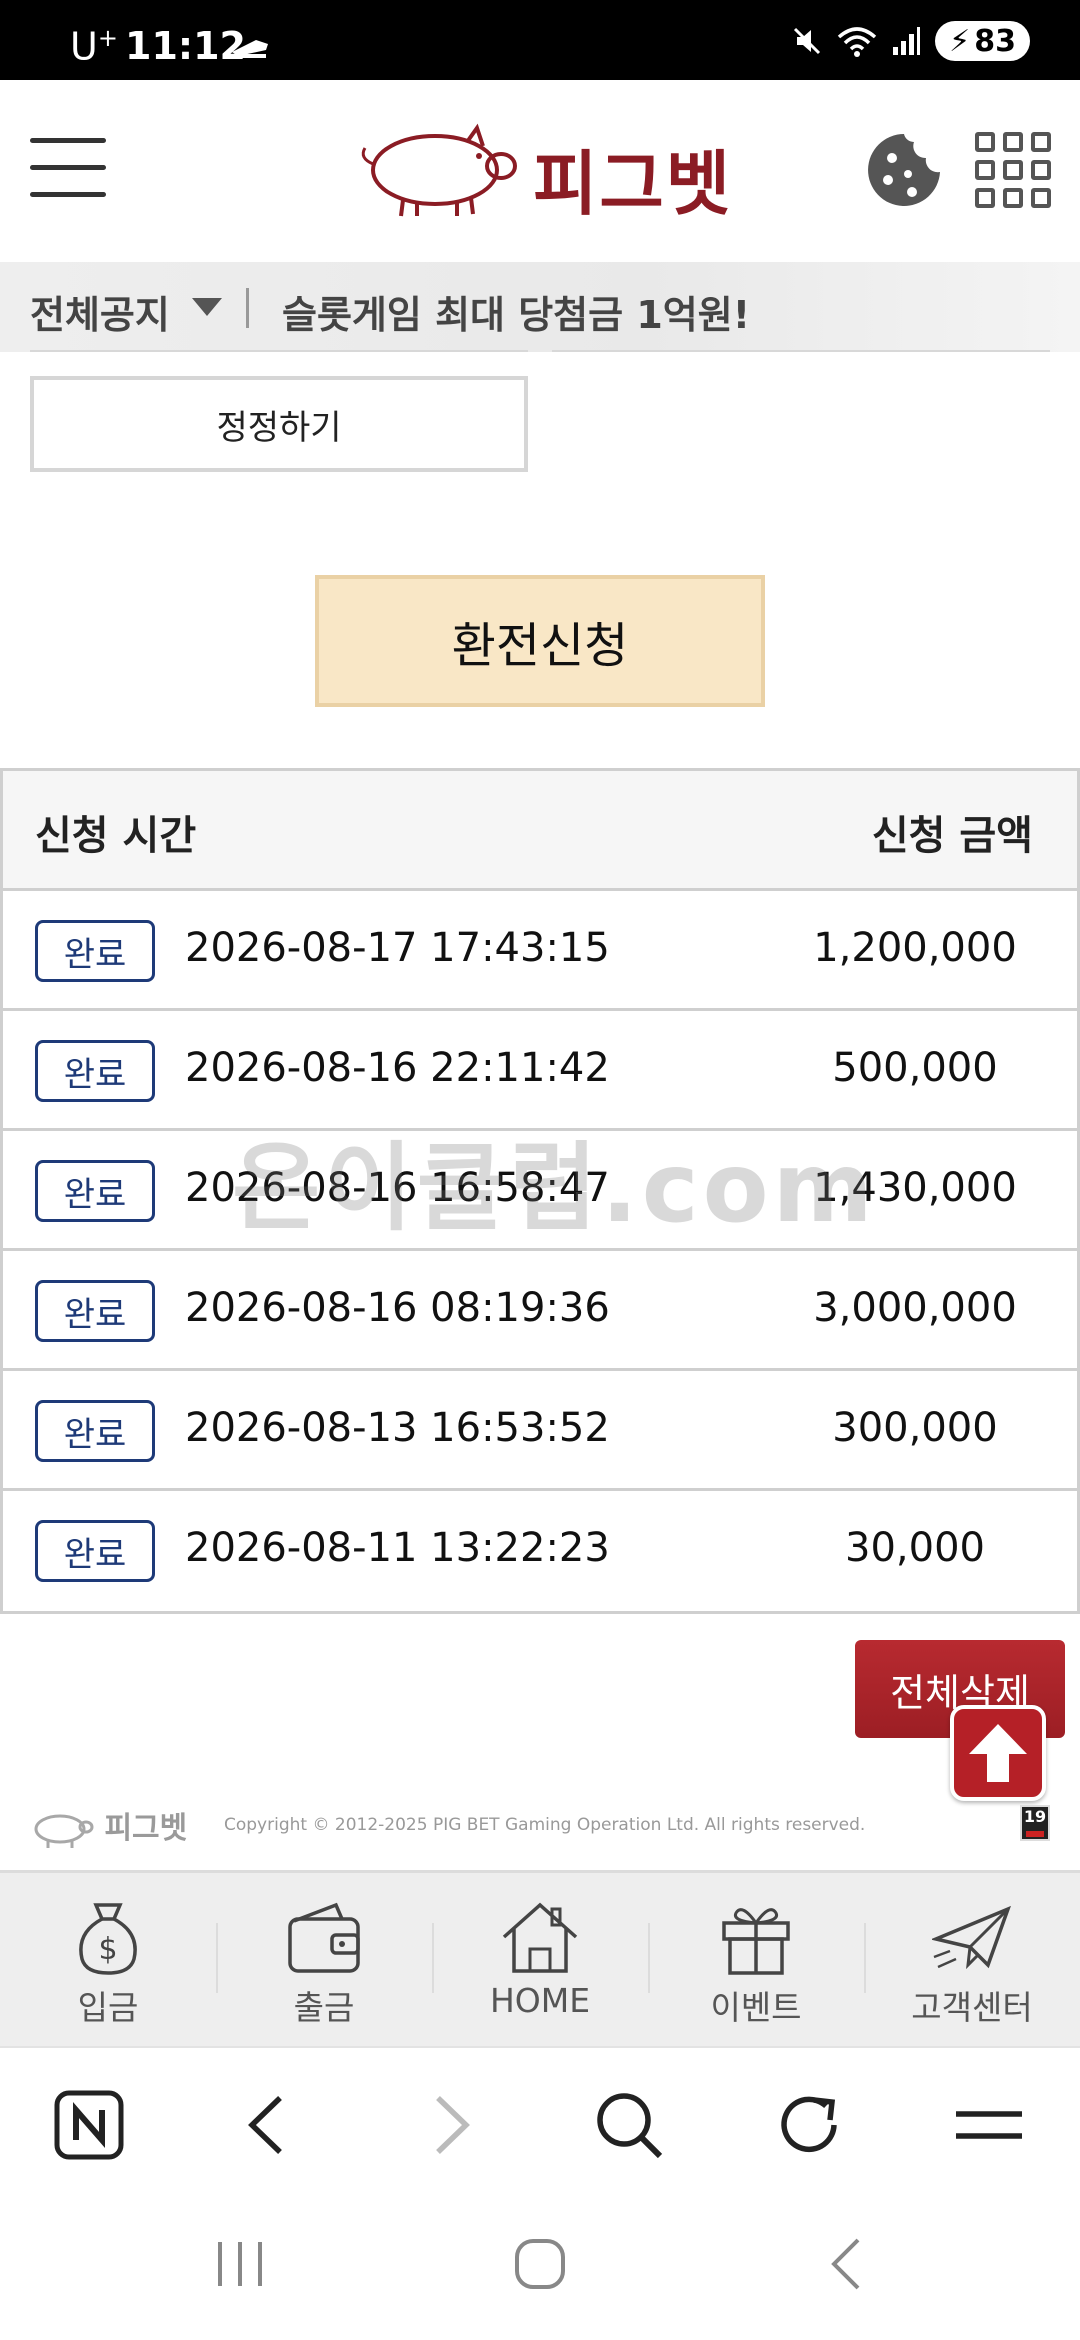 The height and width of the screenshot is (2340, 1080). I want to click on nav-label: 이벤트, so click(756, 2007).